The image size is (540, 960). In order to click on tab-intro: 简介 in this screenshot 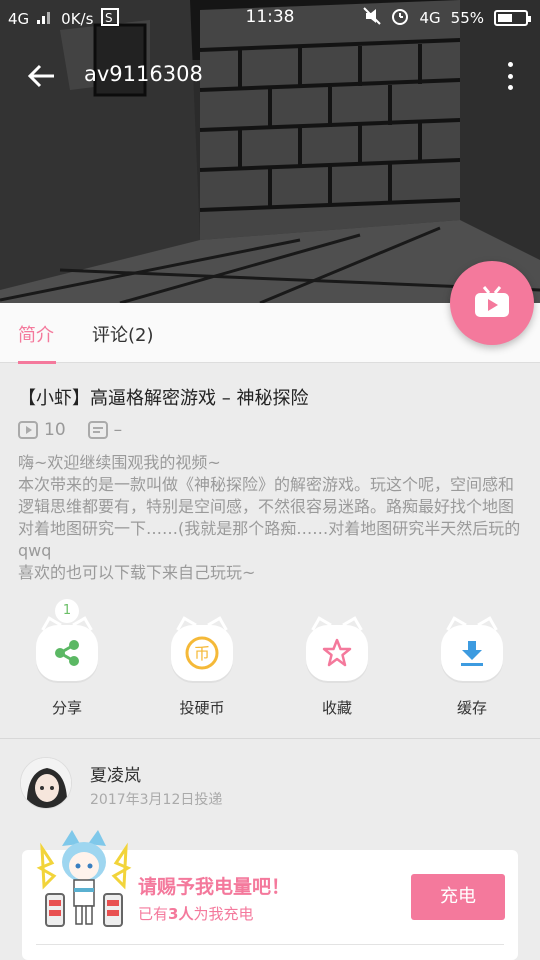, I will do `click(36, 334)`.